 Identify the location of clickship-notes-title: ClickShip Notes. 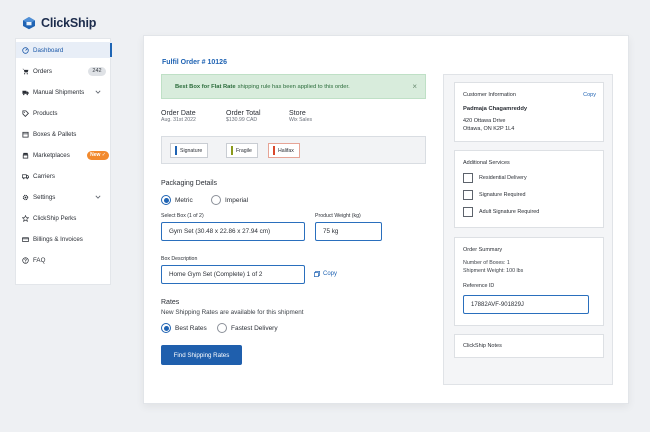
(482, 346).